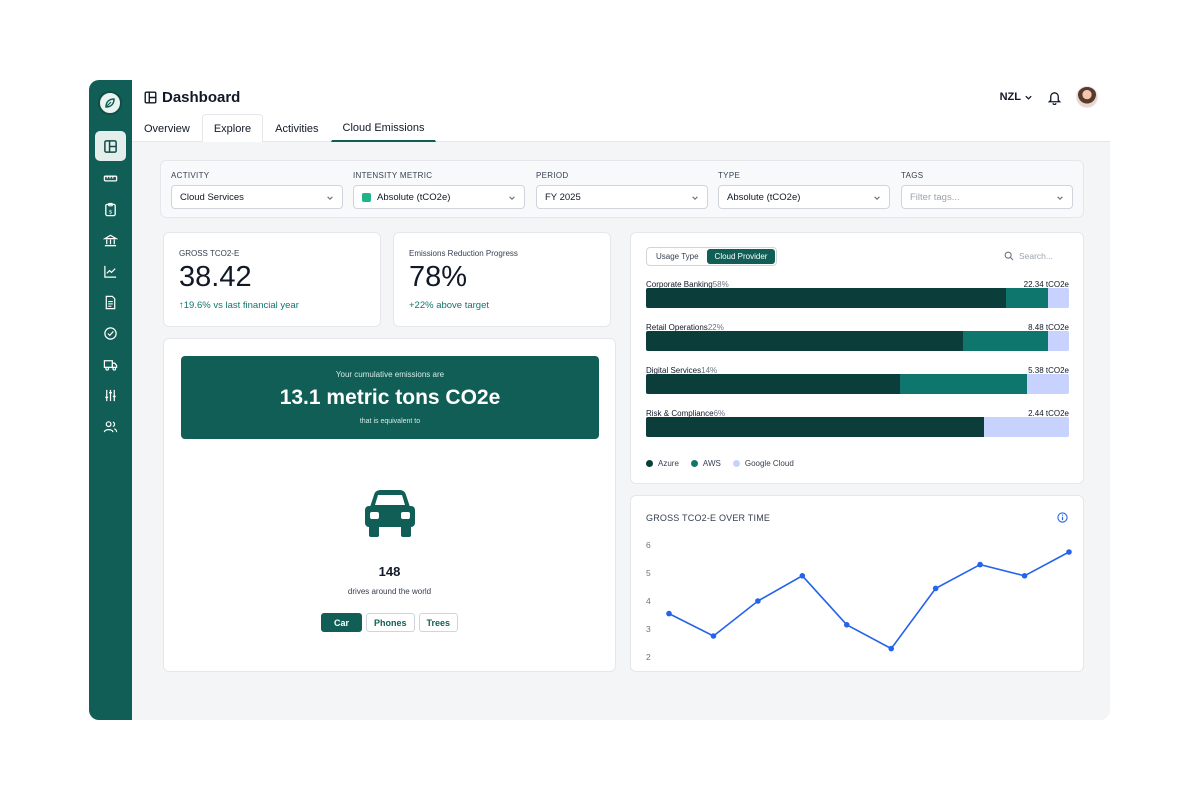 This screenshot has width=1200, height=800. What do you see at coordinates (622, 197) in the screenshot?
I see `period-select: FY 2025` at bounding box center [622, 197].